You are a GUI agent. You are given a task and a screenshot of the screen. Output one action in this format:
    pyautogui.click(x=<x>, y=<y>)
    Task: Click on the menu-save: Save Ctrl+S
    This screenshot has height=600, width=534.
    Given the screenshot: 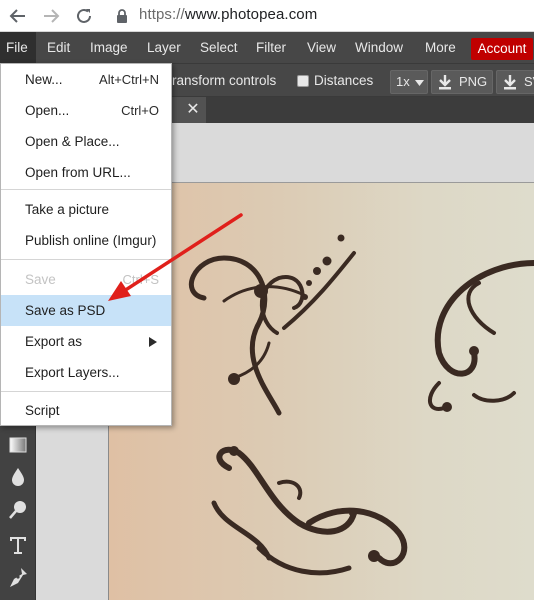 What is the action you would take?
    pyautogui.click(x=86, y=279)
    